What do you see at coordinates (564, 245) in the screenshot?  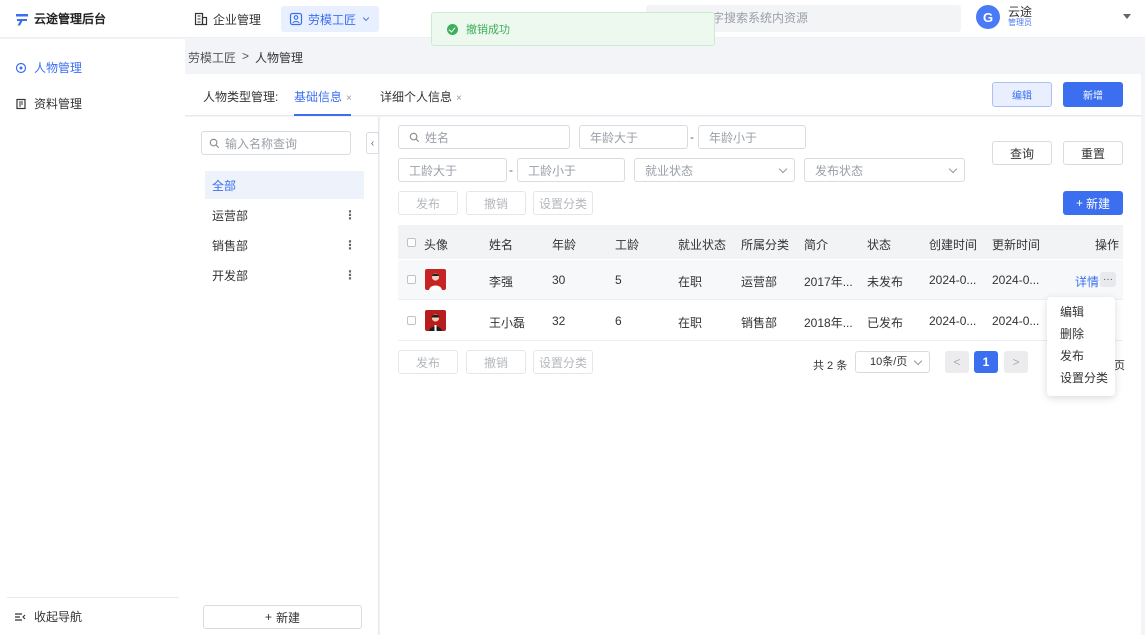 I see `column-header: 年龄` at bounding box center [564, 245].